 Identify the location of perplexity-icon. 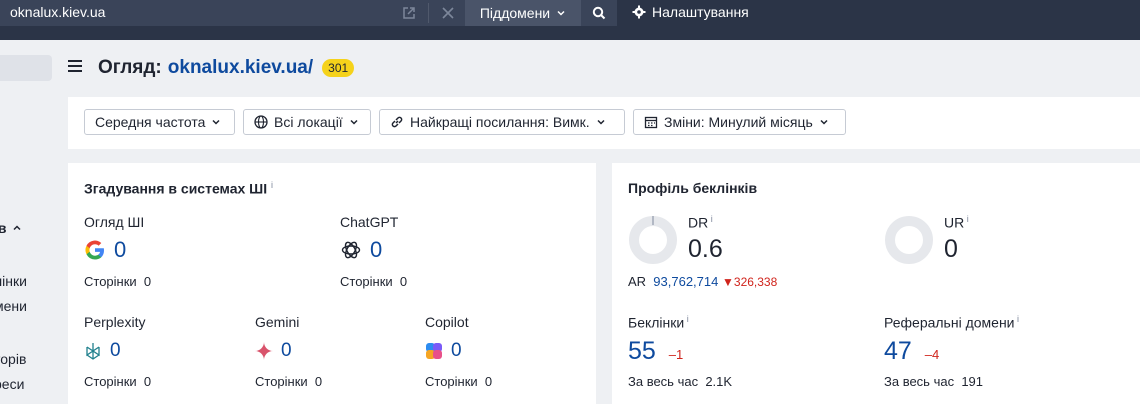
(93, 351).